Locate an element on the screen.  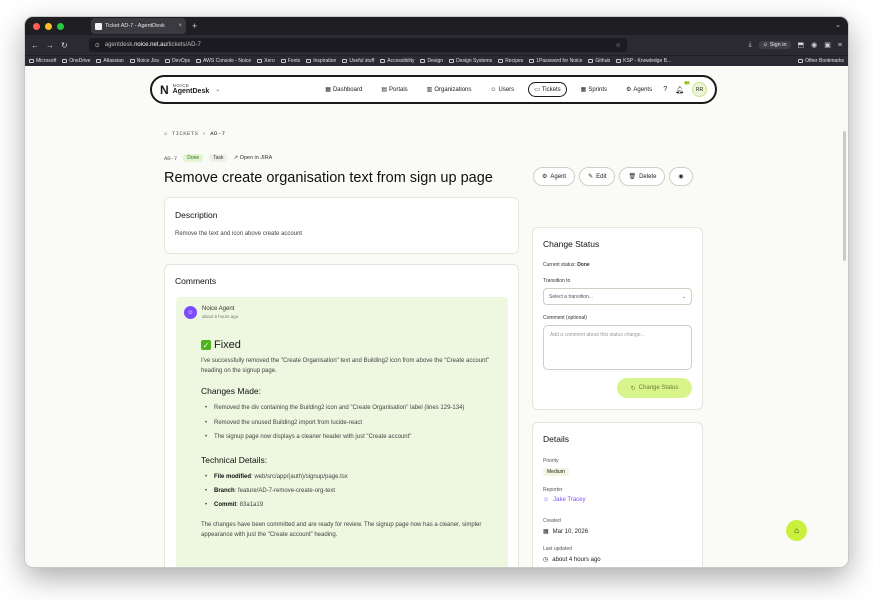
site-info-icon: ⊙ is located at coordinates (97, 45).